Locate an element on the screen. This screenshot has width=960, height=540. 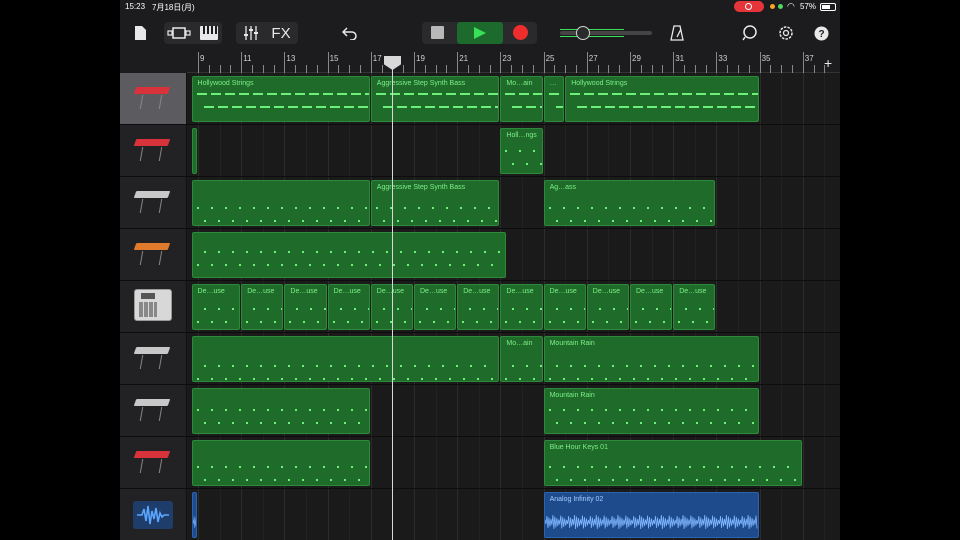
track-lane: Mo…ain Mountain Rain is located at coordinates (513, 358).